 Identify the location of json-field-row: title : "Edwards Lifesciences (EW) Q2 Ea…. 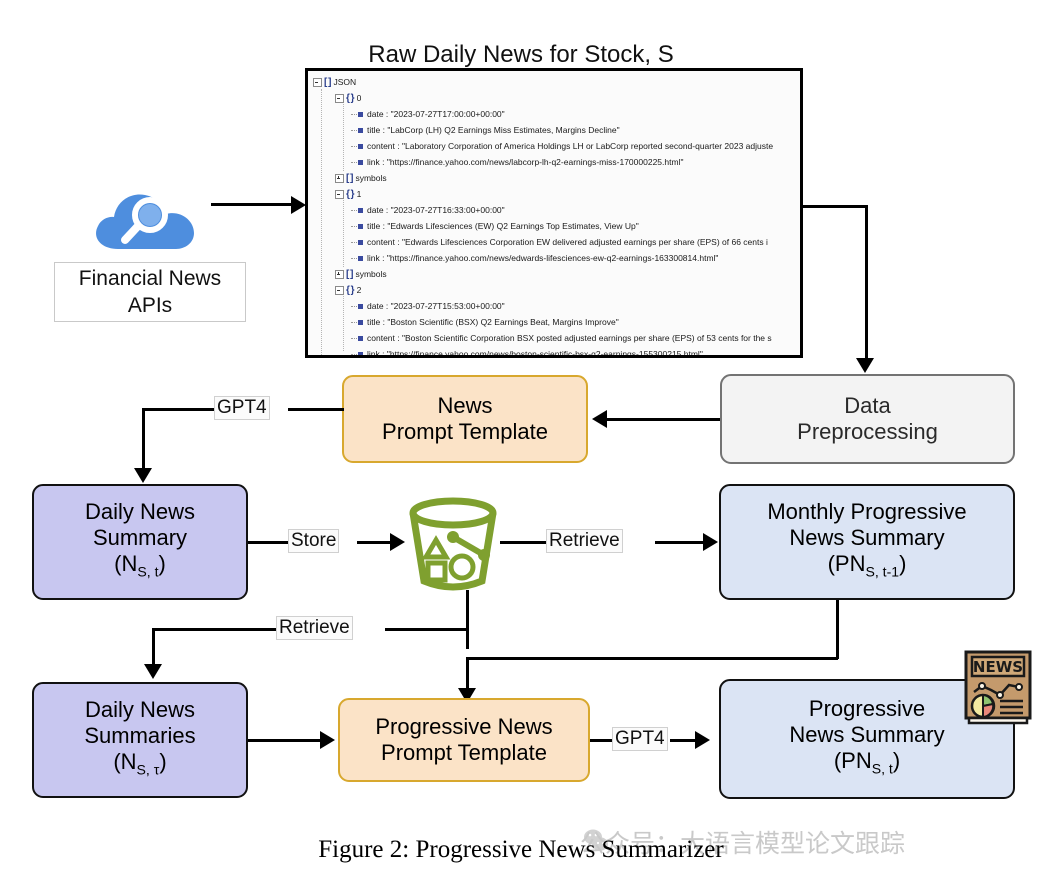
(495, 226).